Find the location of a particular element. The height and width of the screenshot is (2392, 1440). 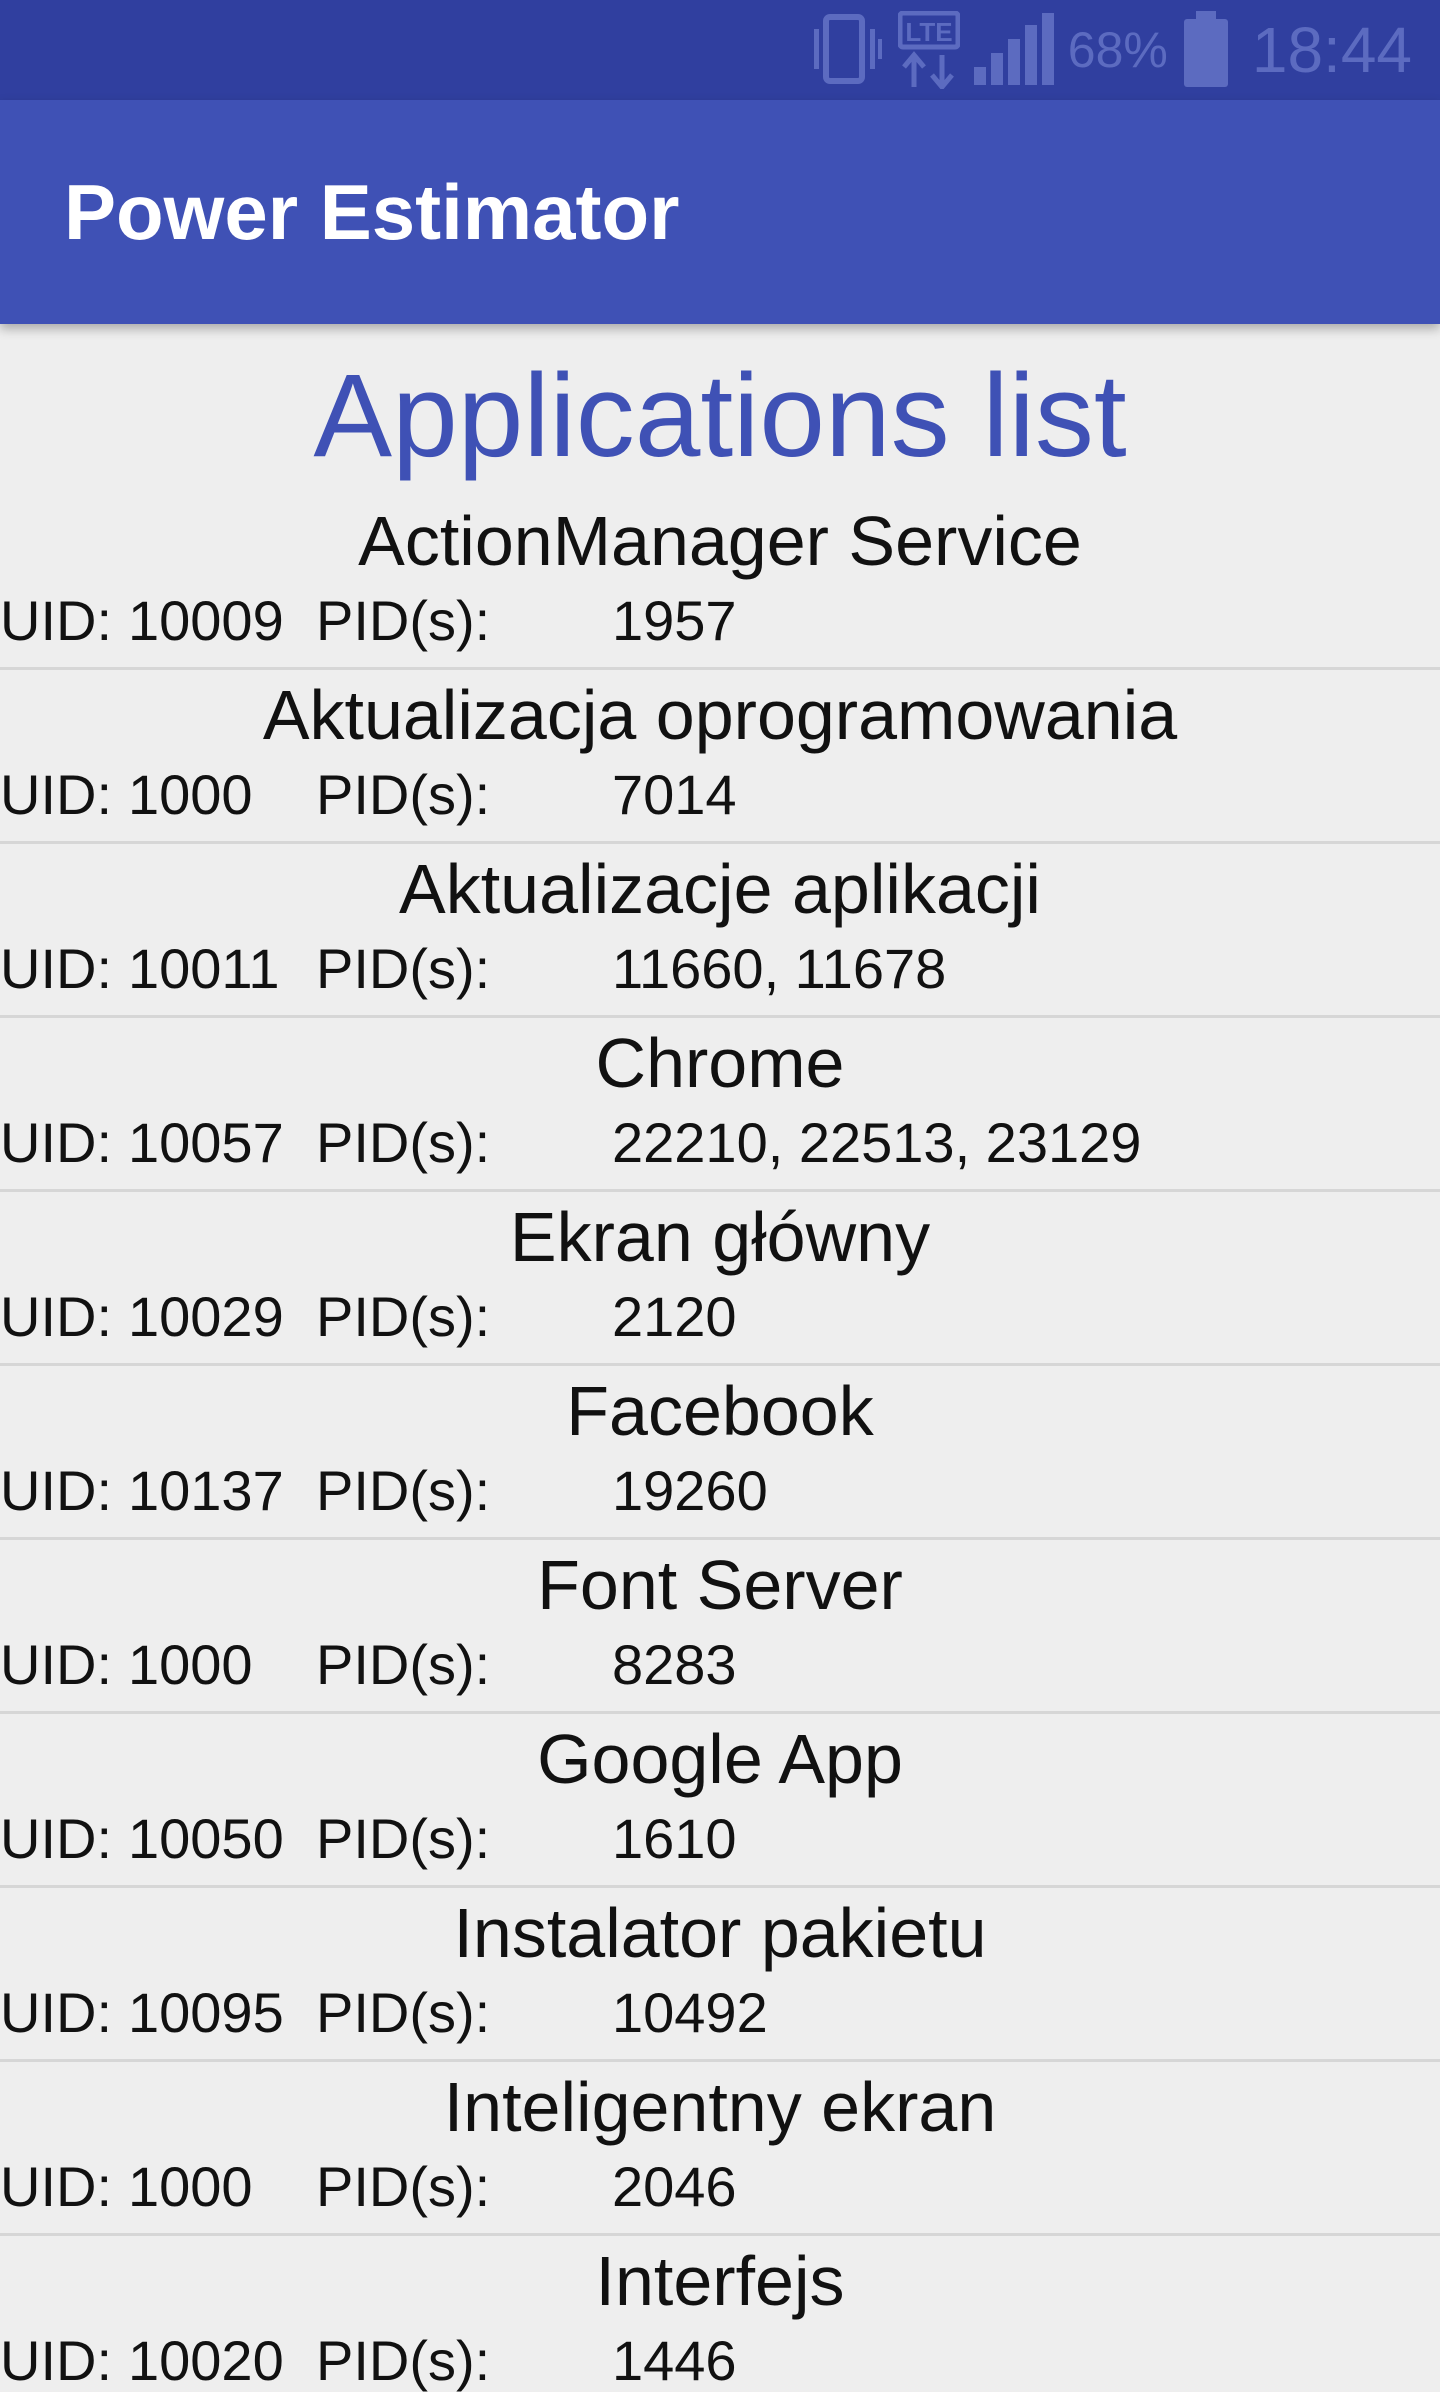

pid-value: 7014 is located at coordinates (674, 794).